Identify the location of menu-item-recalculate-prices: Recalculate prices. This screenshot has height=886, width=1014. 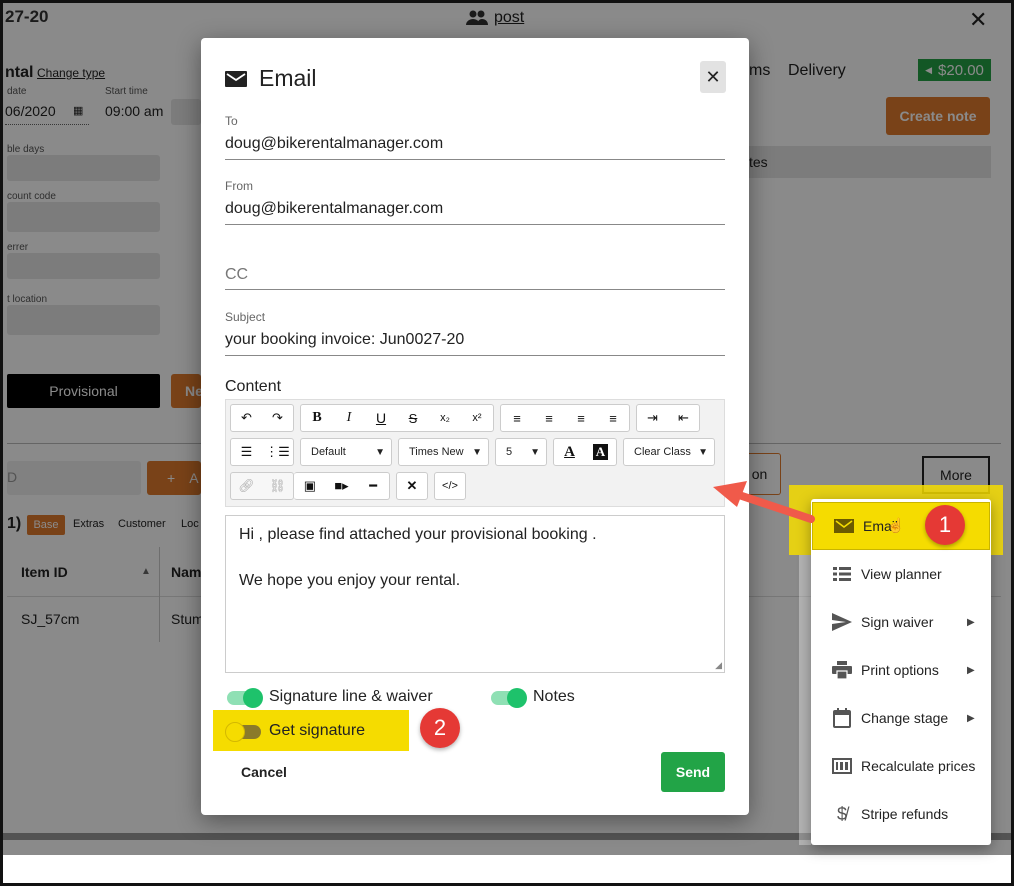
(901, 766).